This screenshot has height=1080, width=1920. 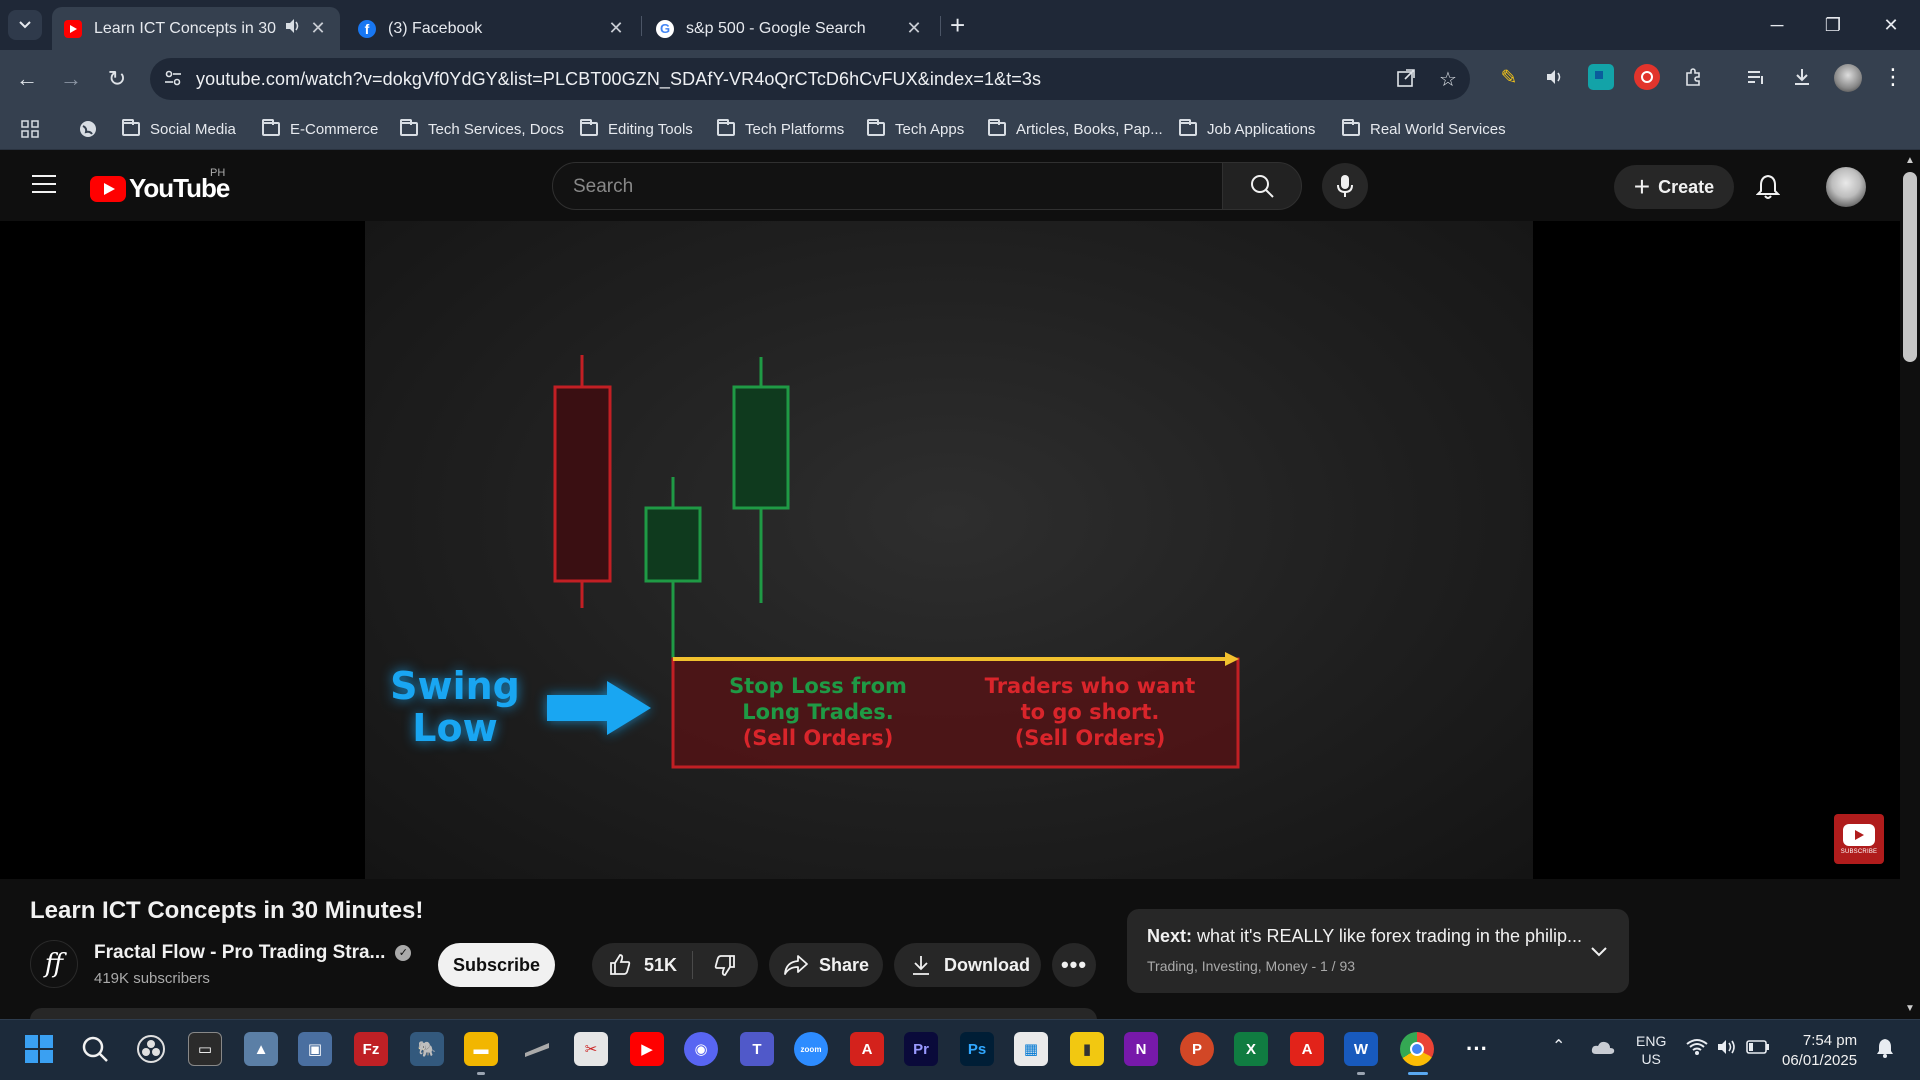 I want to click on like-button: 51K, so click(x=642, y=965).